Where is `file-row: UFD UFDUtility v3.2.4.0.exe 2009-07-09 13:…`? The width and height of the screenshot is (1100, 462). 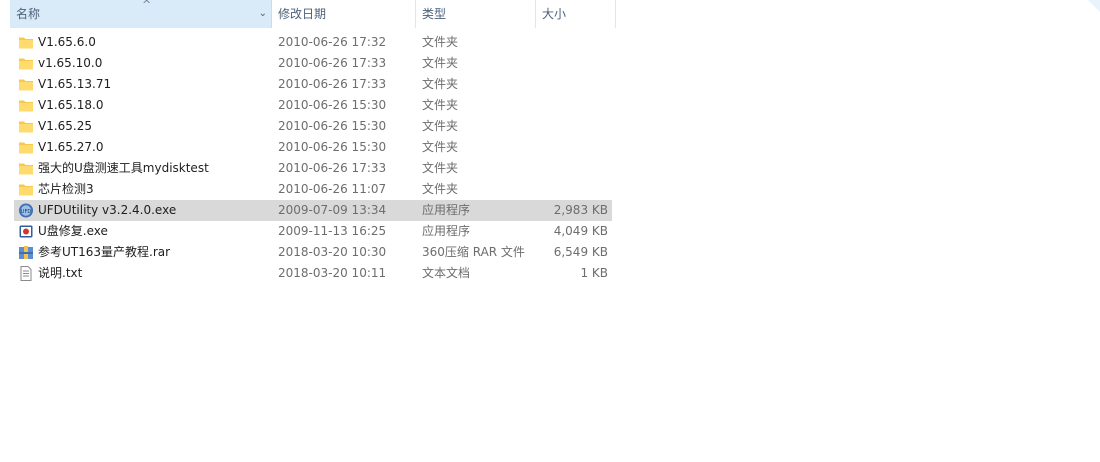 file-row: UFD UFDUtility v3.2.4.0.exe 2009-07-09 13:… is located at coordinates (313, 210).